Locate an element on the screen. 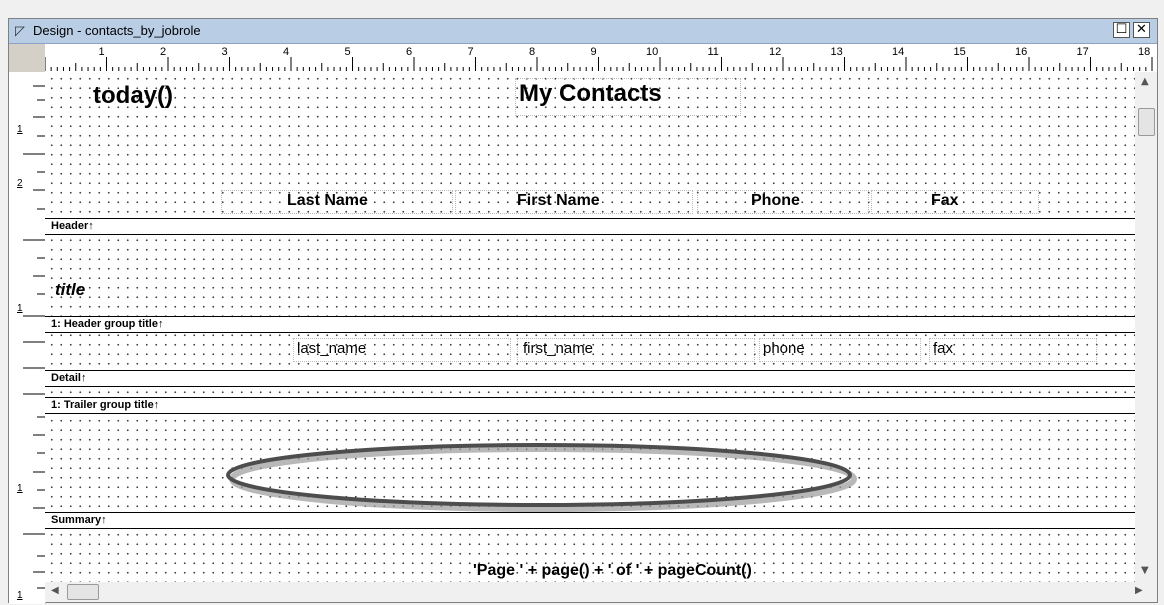  group-title-field: title is located at coordinates (70, 290).